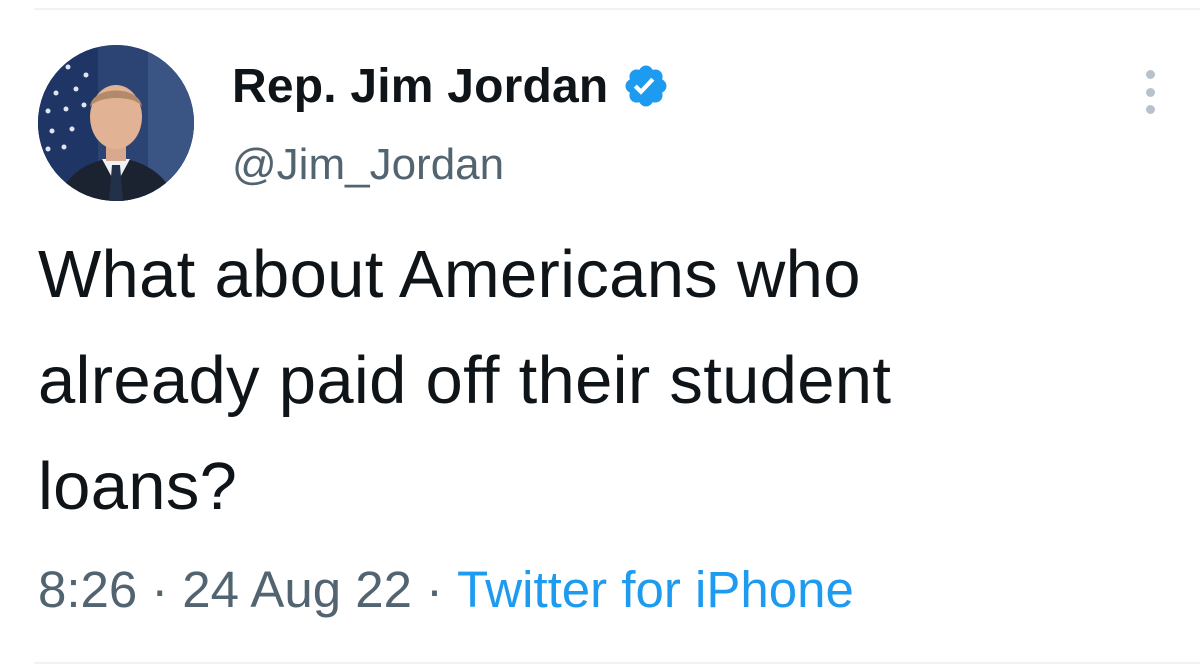 The width and height of the screenshot is (1200, 667). I want to click on verified-badge-icon, so click(646, 86).